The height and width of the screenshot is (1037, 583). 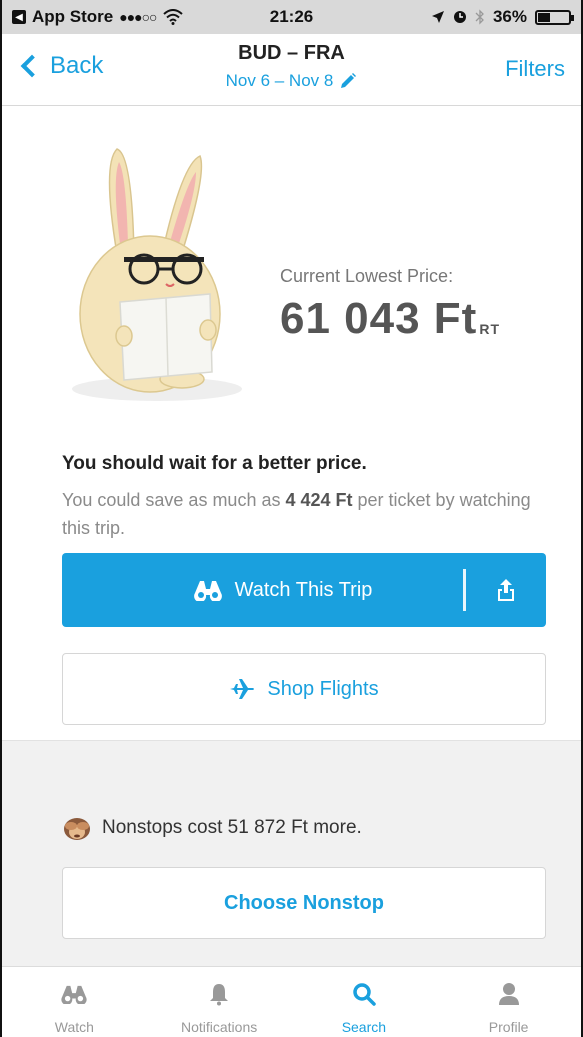 What do you see at coordinates (508, 994) in the screenshot?
I see `person-icon` at bounding box center [508, 994].